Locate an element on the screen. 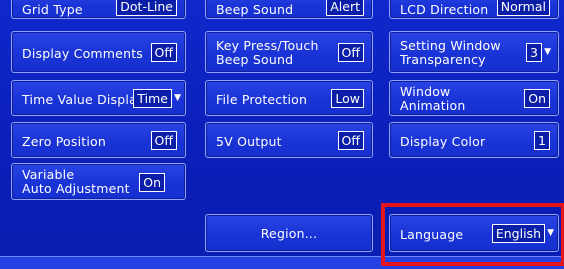  window-animation-value: On is located at coordinates (537, 98).